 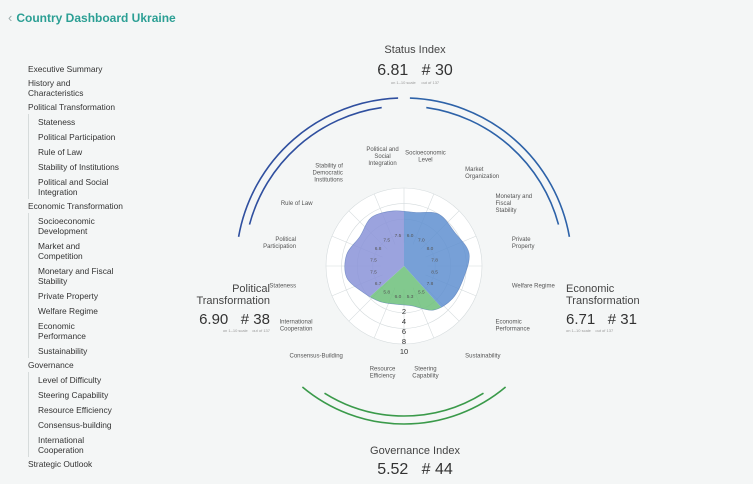 I want to click on axis-label: Consensus-Building, so click(x=316, y=356).